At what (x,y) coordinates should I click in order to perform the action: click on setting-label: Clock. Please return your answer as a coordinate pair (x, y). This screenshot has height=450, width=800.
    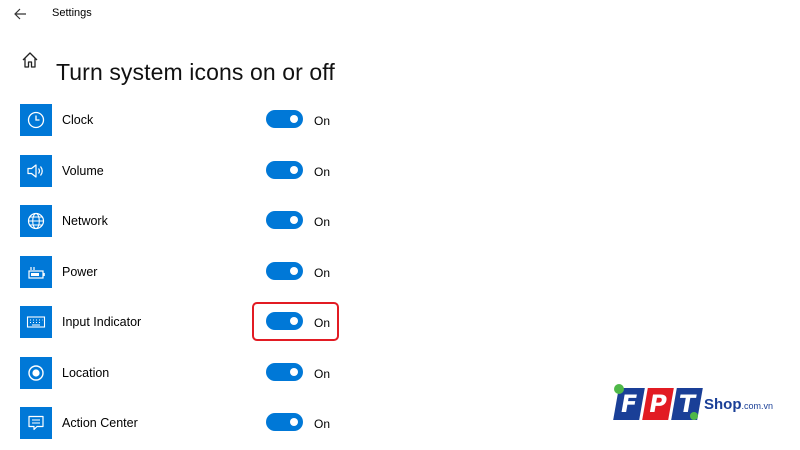
    Looking at the image, I should click on (78, 120).